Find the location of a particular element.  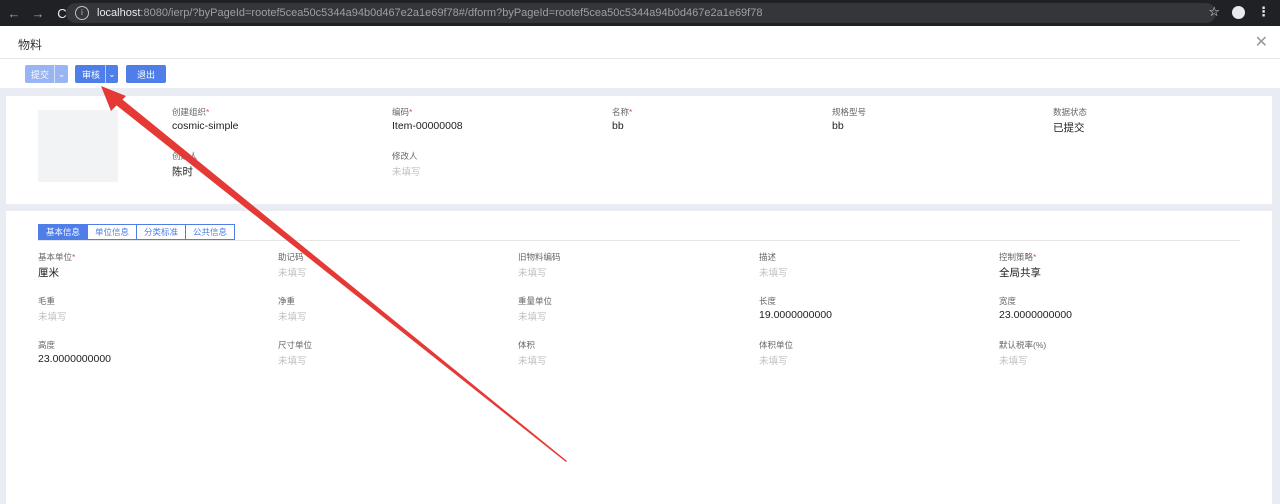

field-control-strategy: 控制策略* 全局共享 is located at coordinates (1020, 265).